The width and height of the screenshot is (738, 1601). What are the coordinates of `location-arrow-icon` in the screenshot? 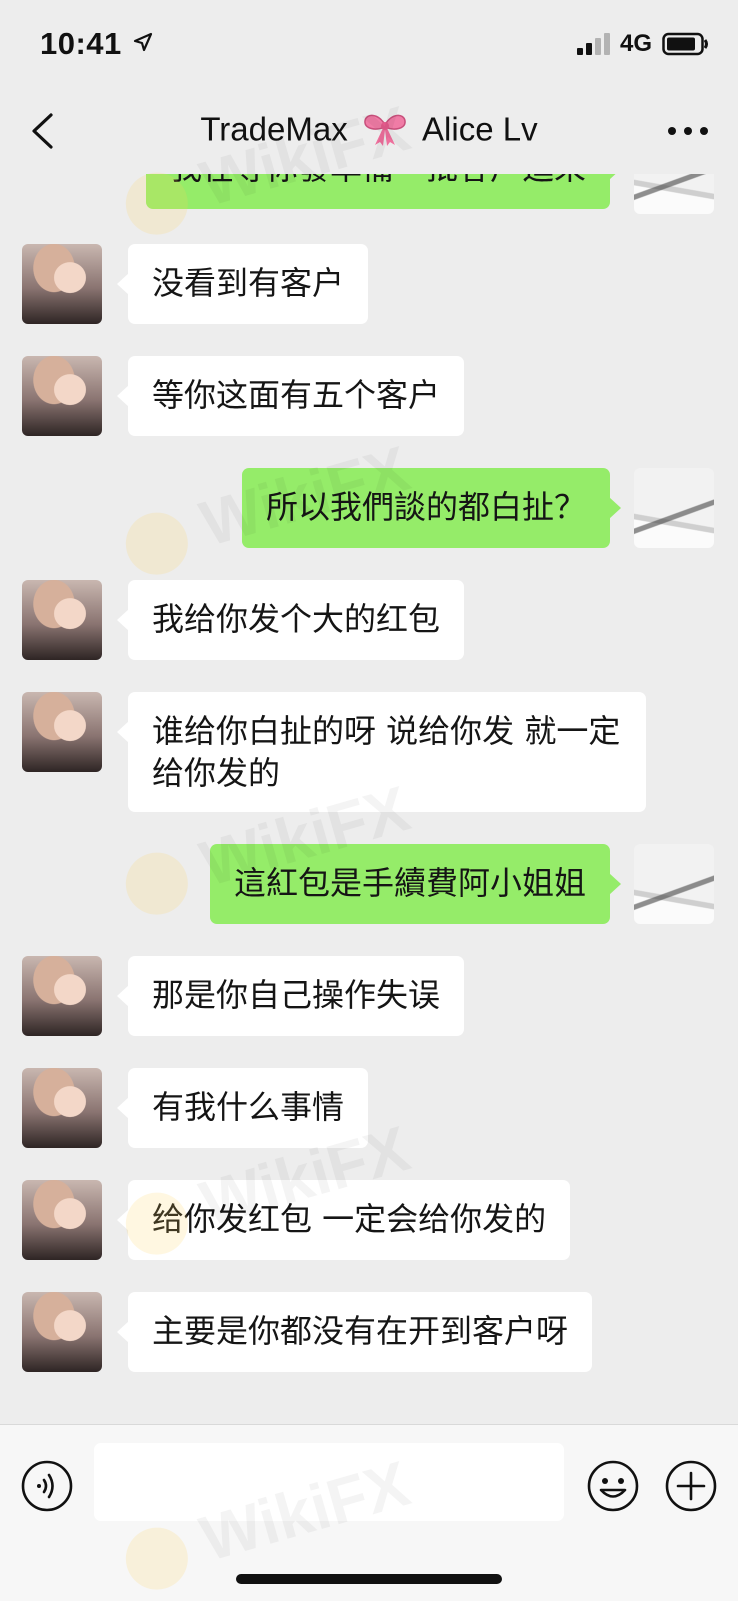 It's located at (143, 42).